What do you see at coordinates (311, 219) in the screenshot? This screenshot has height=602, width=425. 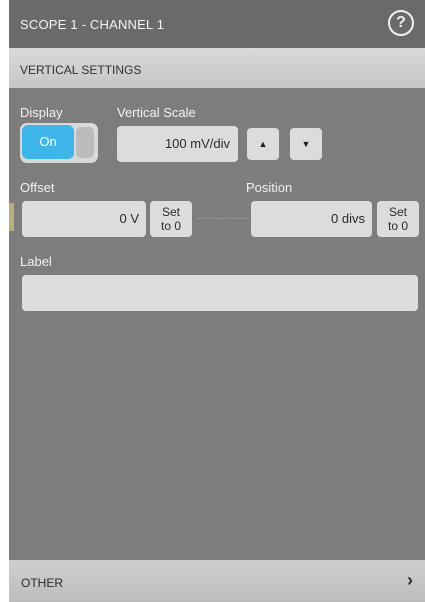 I see `position-field: 0 divs` at bounding box center [311, 219].